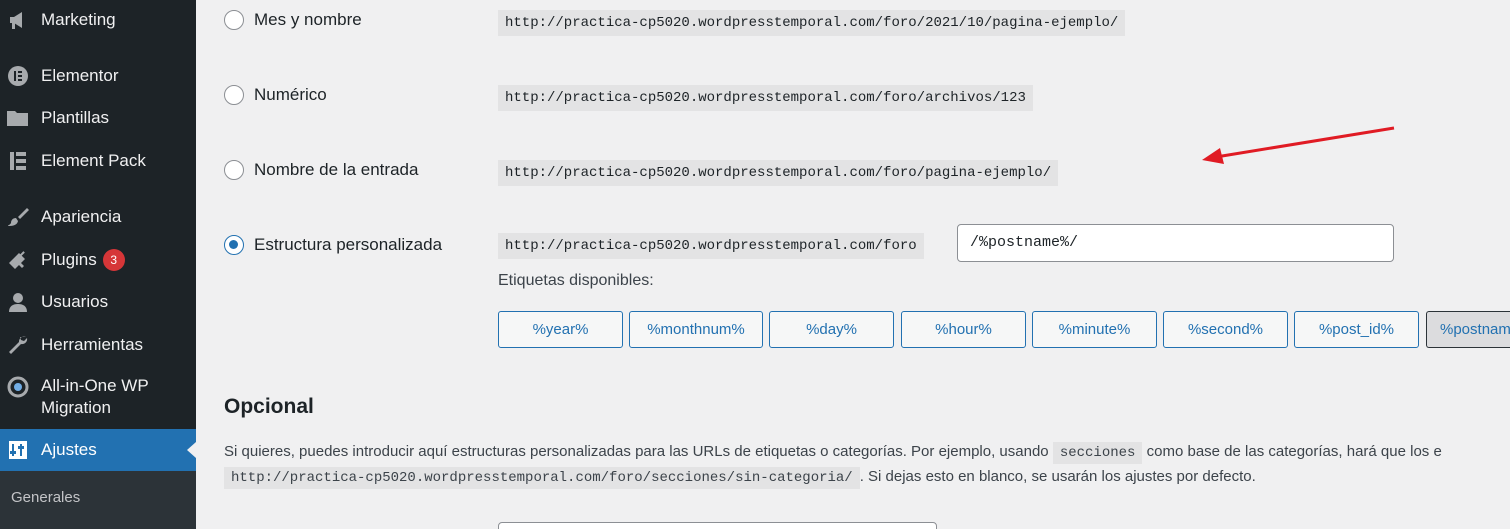 Image resolution: width=1510 pixels, height=529 pixels. Describe the element at coordinates (18, 217) in the screenshot. I see `paintbrush-icon` at that location.